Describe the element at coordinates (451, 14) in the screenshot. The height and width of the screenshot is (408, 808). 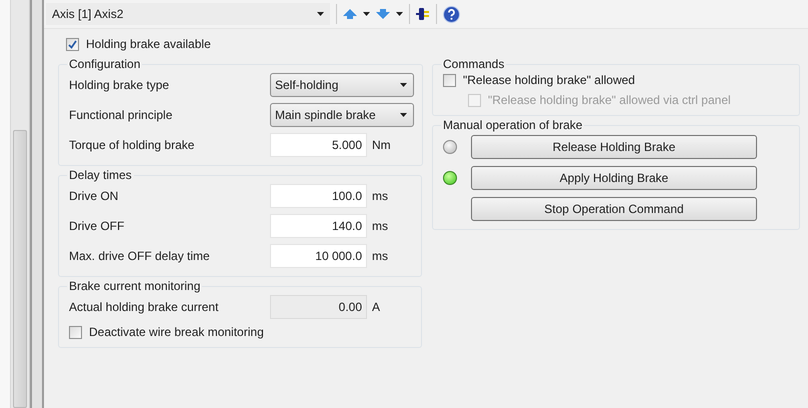
I see `help-icon` at that location.